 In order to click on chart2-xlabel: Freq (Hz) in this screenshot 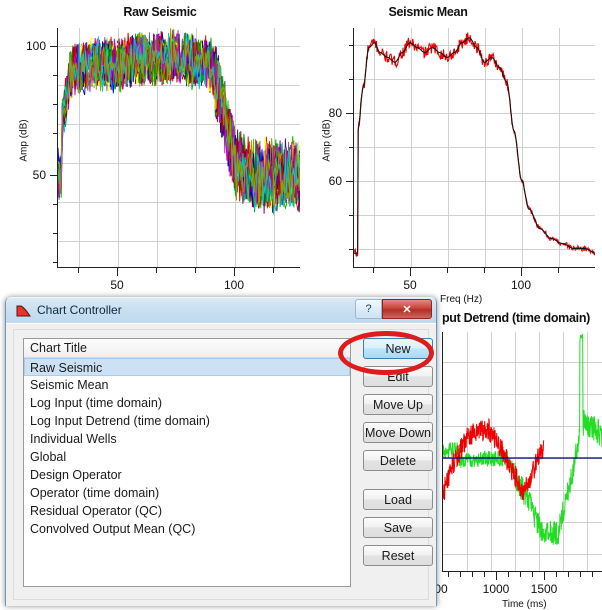, I will do `click(461, 299)`.